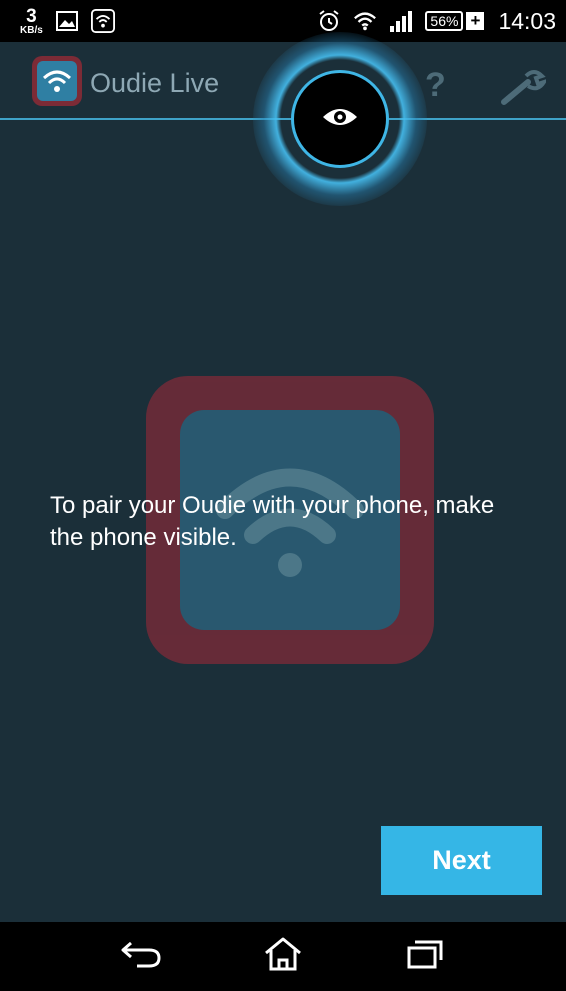 The image size is (566, 991). I want to click on status-bar-right: 56% + 14:03, so click(436, 21).